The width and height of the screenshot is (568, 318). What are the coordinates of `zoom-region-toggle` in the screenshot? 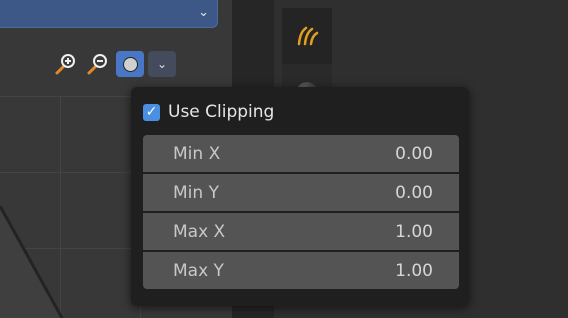 It's located at (130, 64).